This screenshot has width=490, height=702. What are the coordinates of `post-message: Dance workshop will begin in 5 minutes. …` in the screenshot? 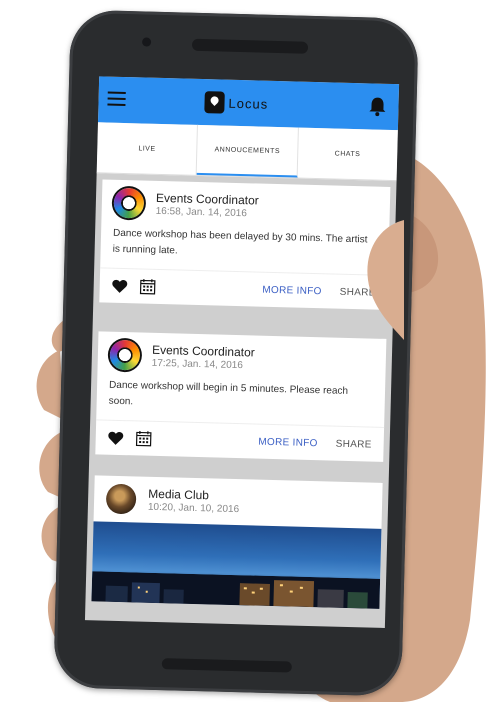 It's located at (228, 393).